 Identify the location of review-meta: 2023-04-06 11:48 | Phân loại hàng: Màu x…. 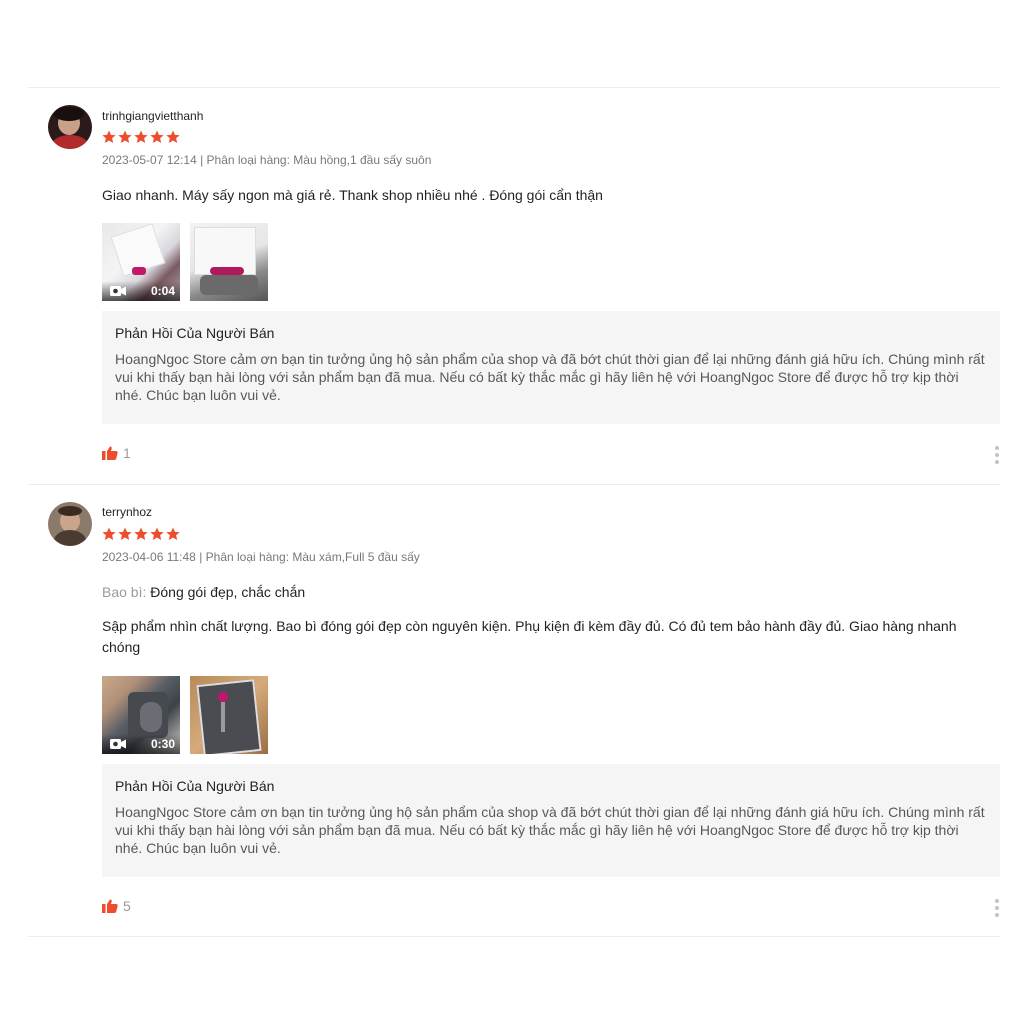
(261, 557).